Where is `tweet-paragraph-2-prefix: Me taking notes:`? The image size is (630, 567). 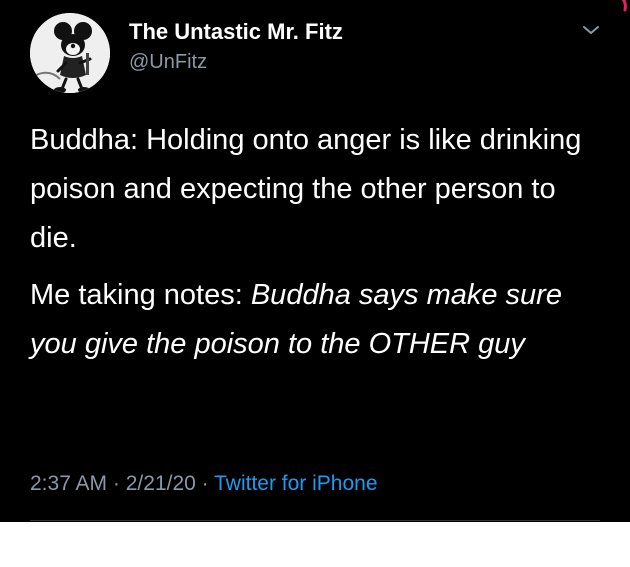 tweet-paragraph-2-prefix: Me taking notes: is located at coordinates (140, 295).